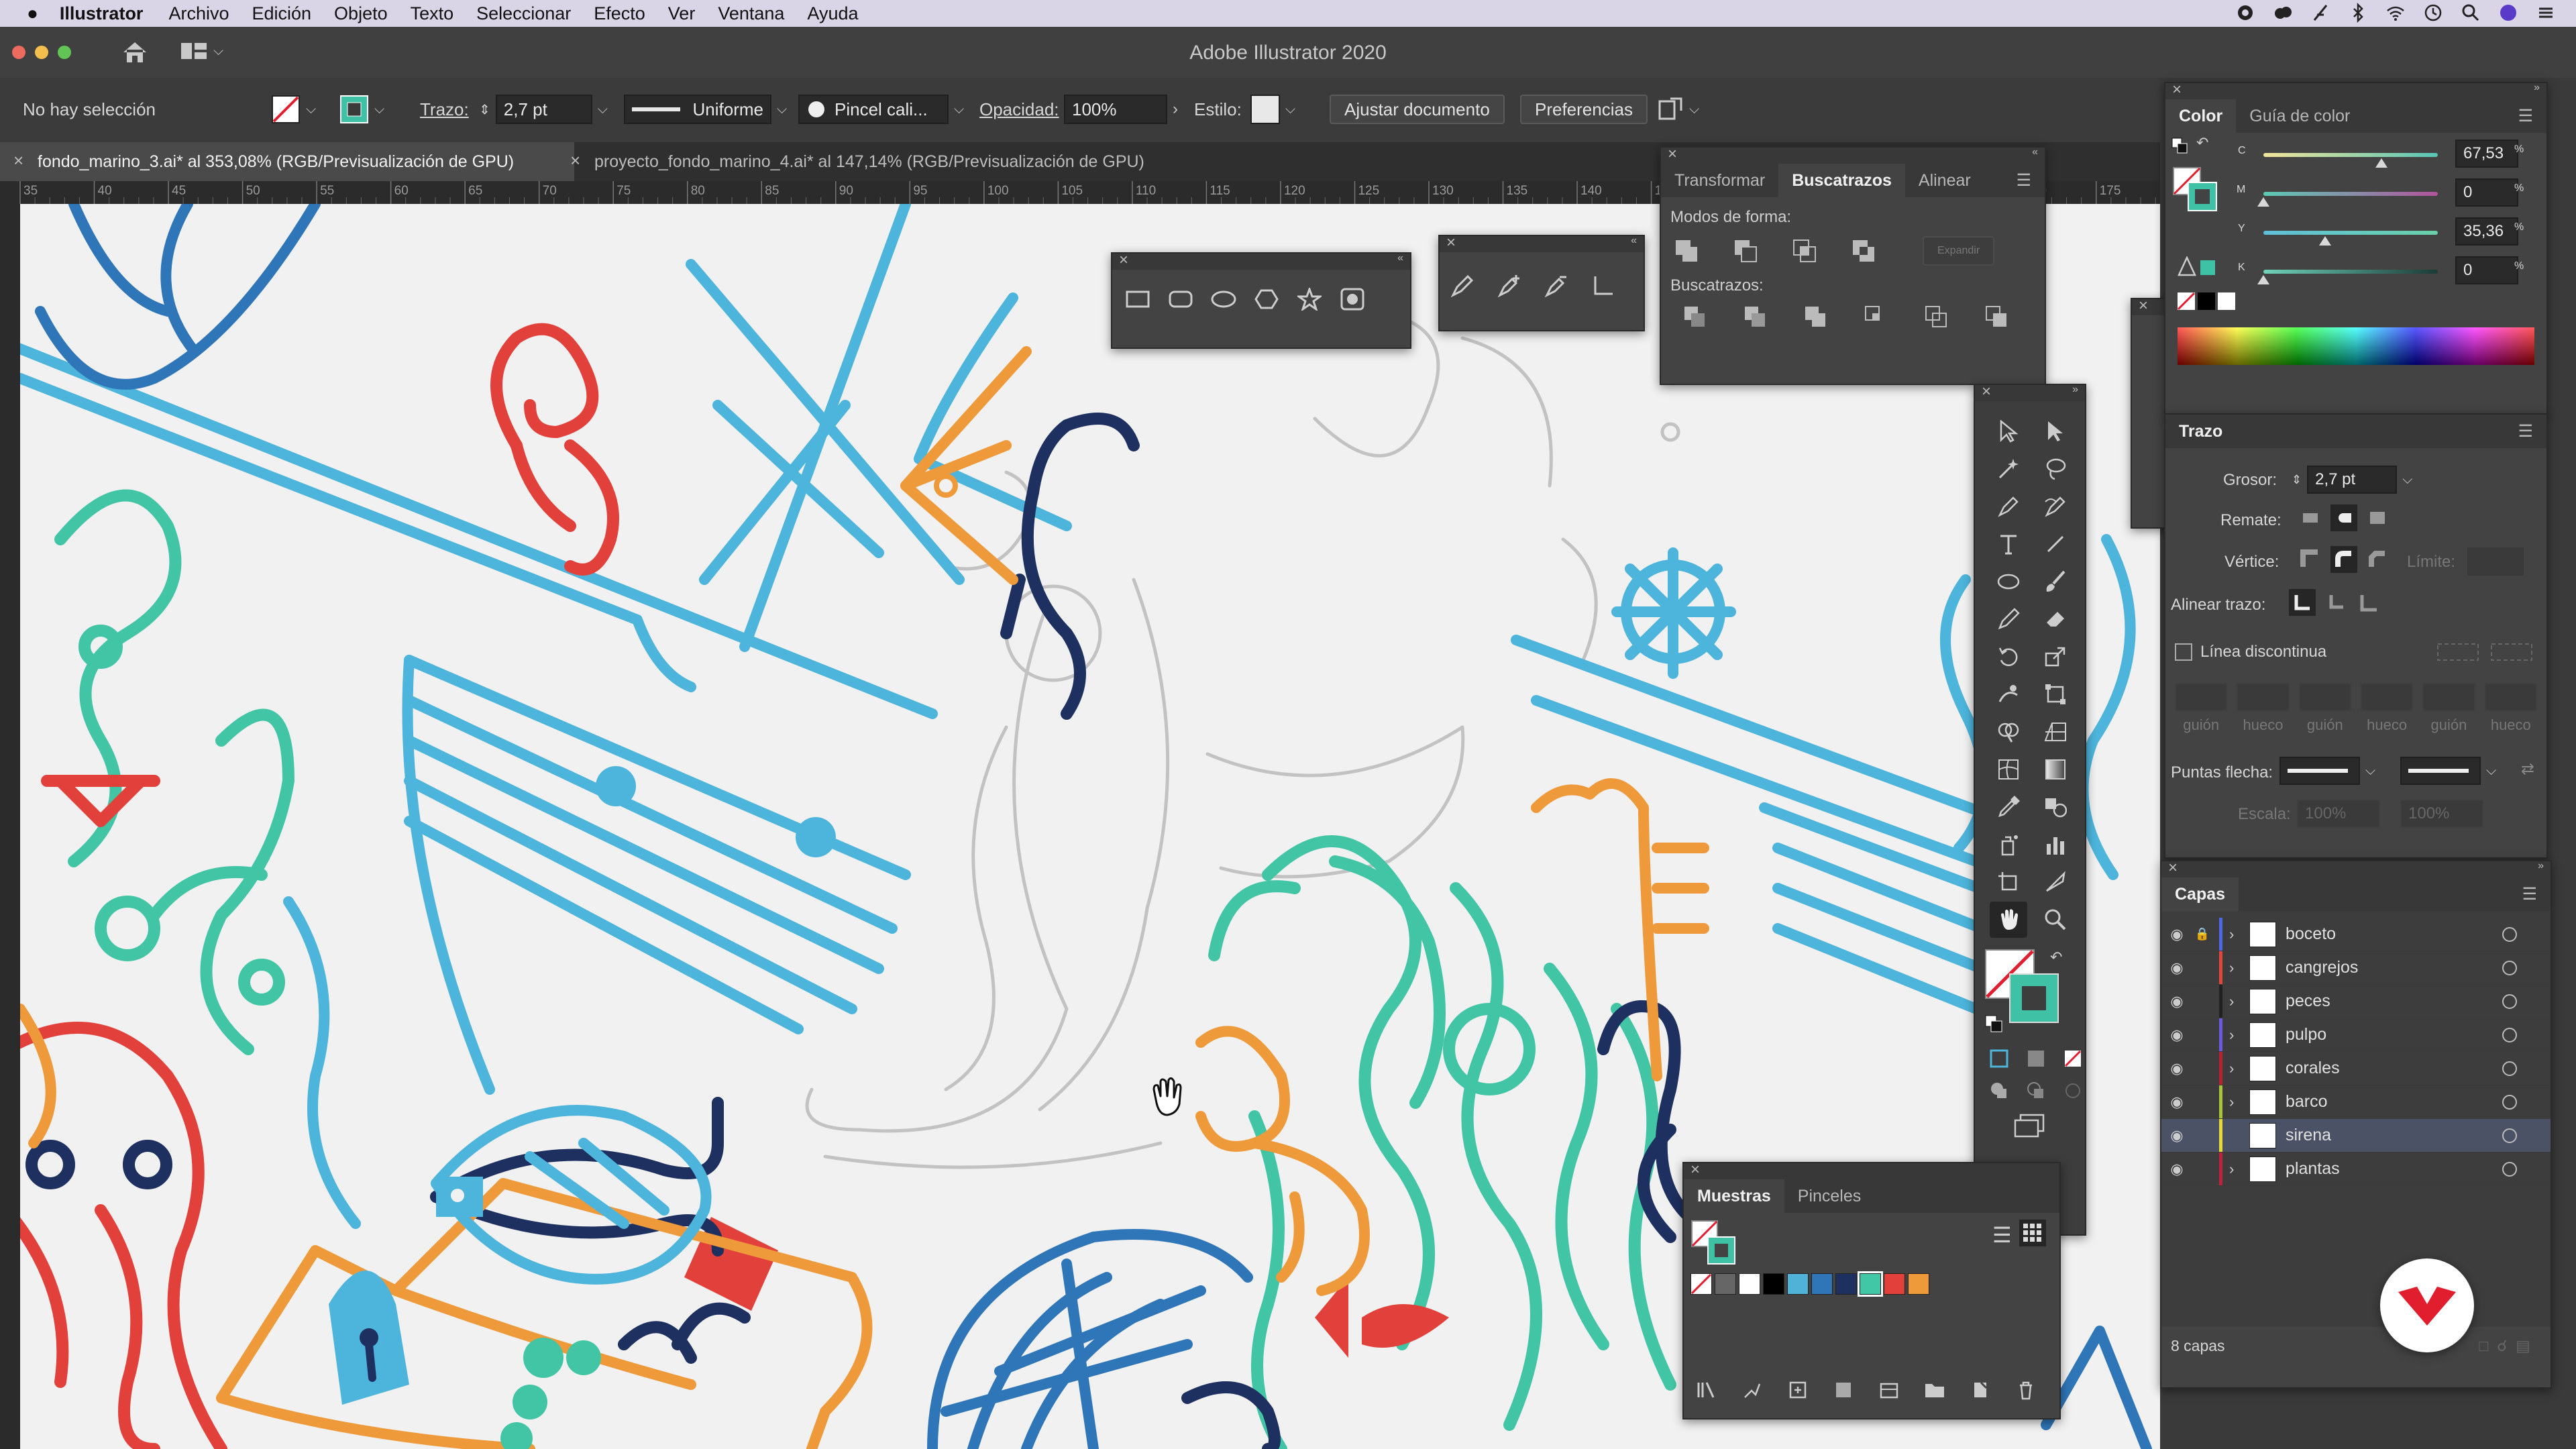  Describe the element at coordinates (1719, 180) in the screenshot. I see `tab-transformar: Transformar` at that location.